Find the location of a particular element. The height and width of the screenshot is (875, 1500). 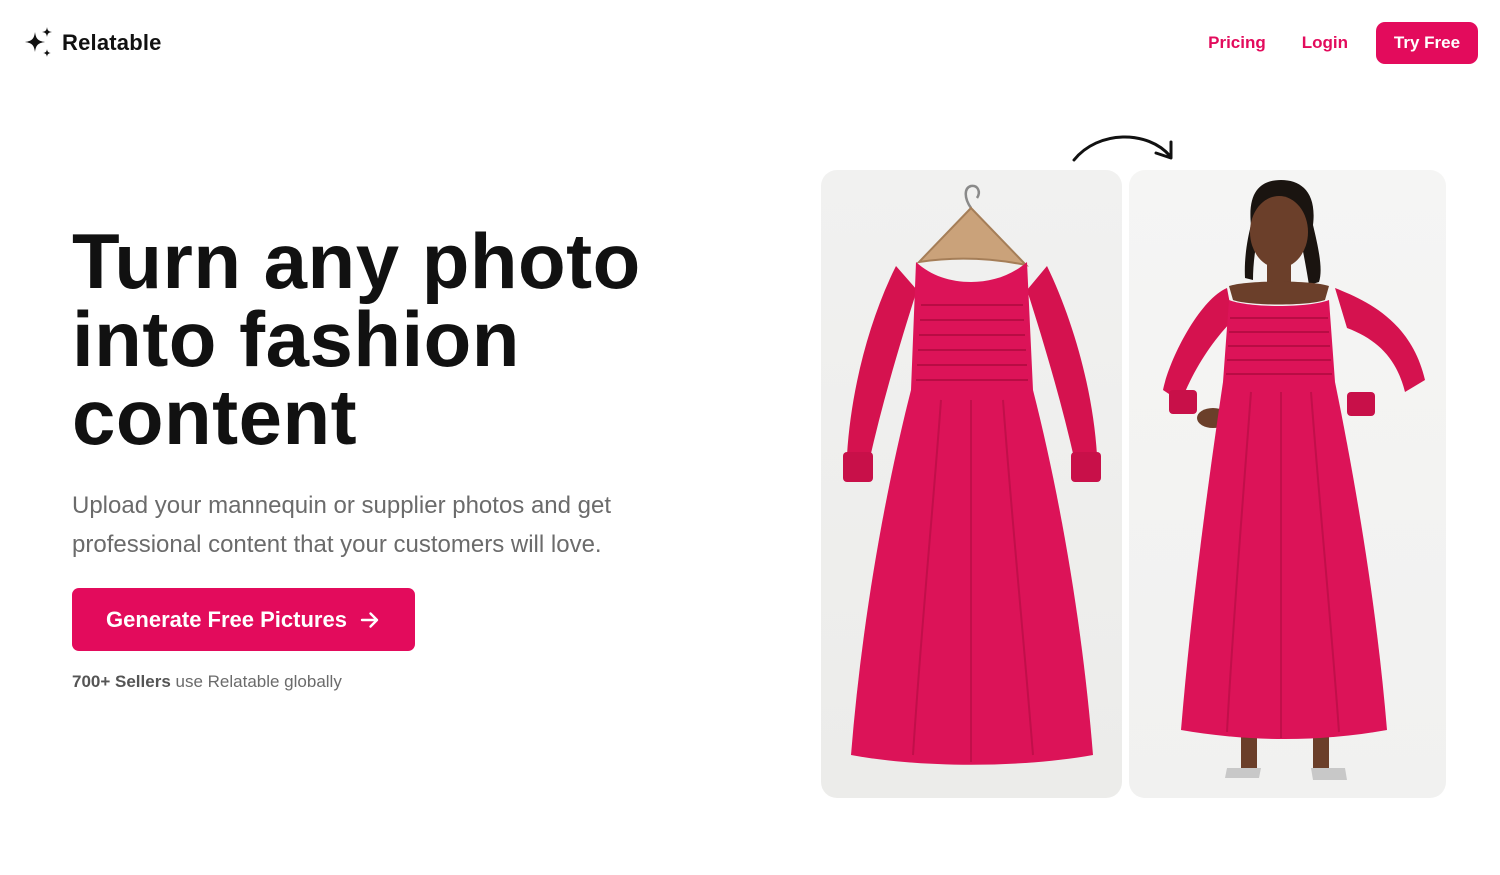

nav-link-pricing: Pricing is located at coordinates (1237, 43).